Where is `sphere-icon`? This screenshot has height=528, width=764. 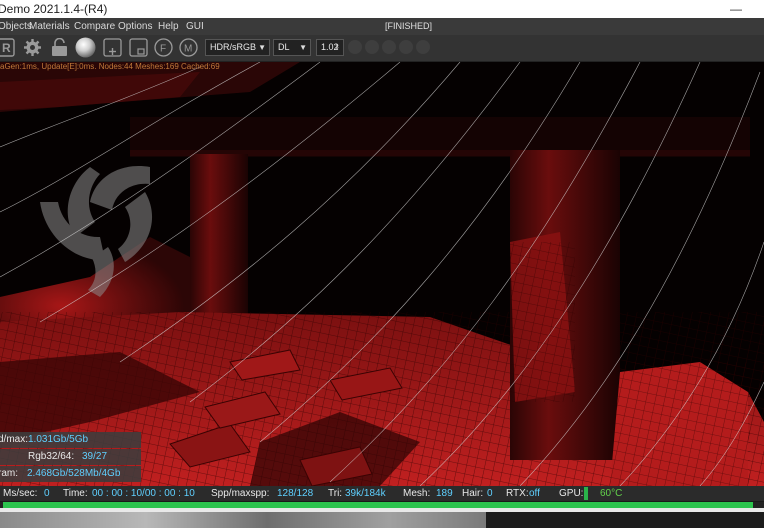
sphere-icon is located at coordinates (85, 47).